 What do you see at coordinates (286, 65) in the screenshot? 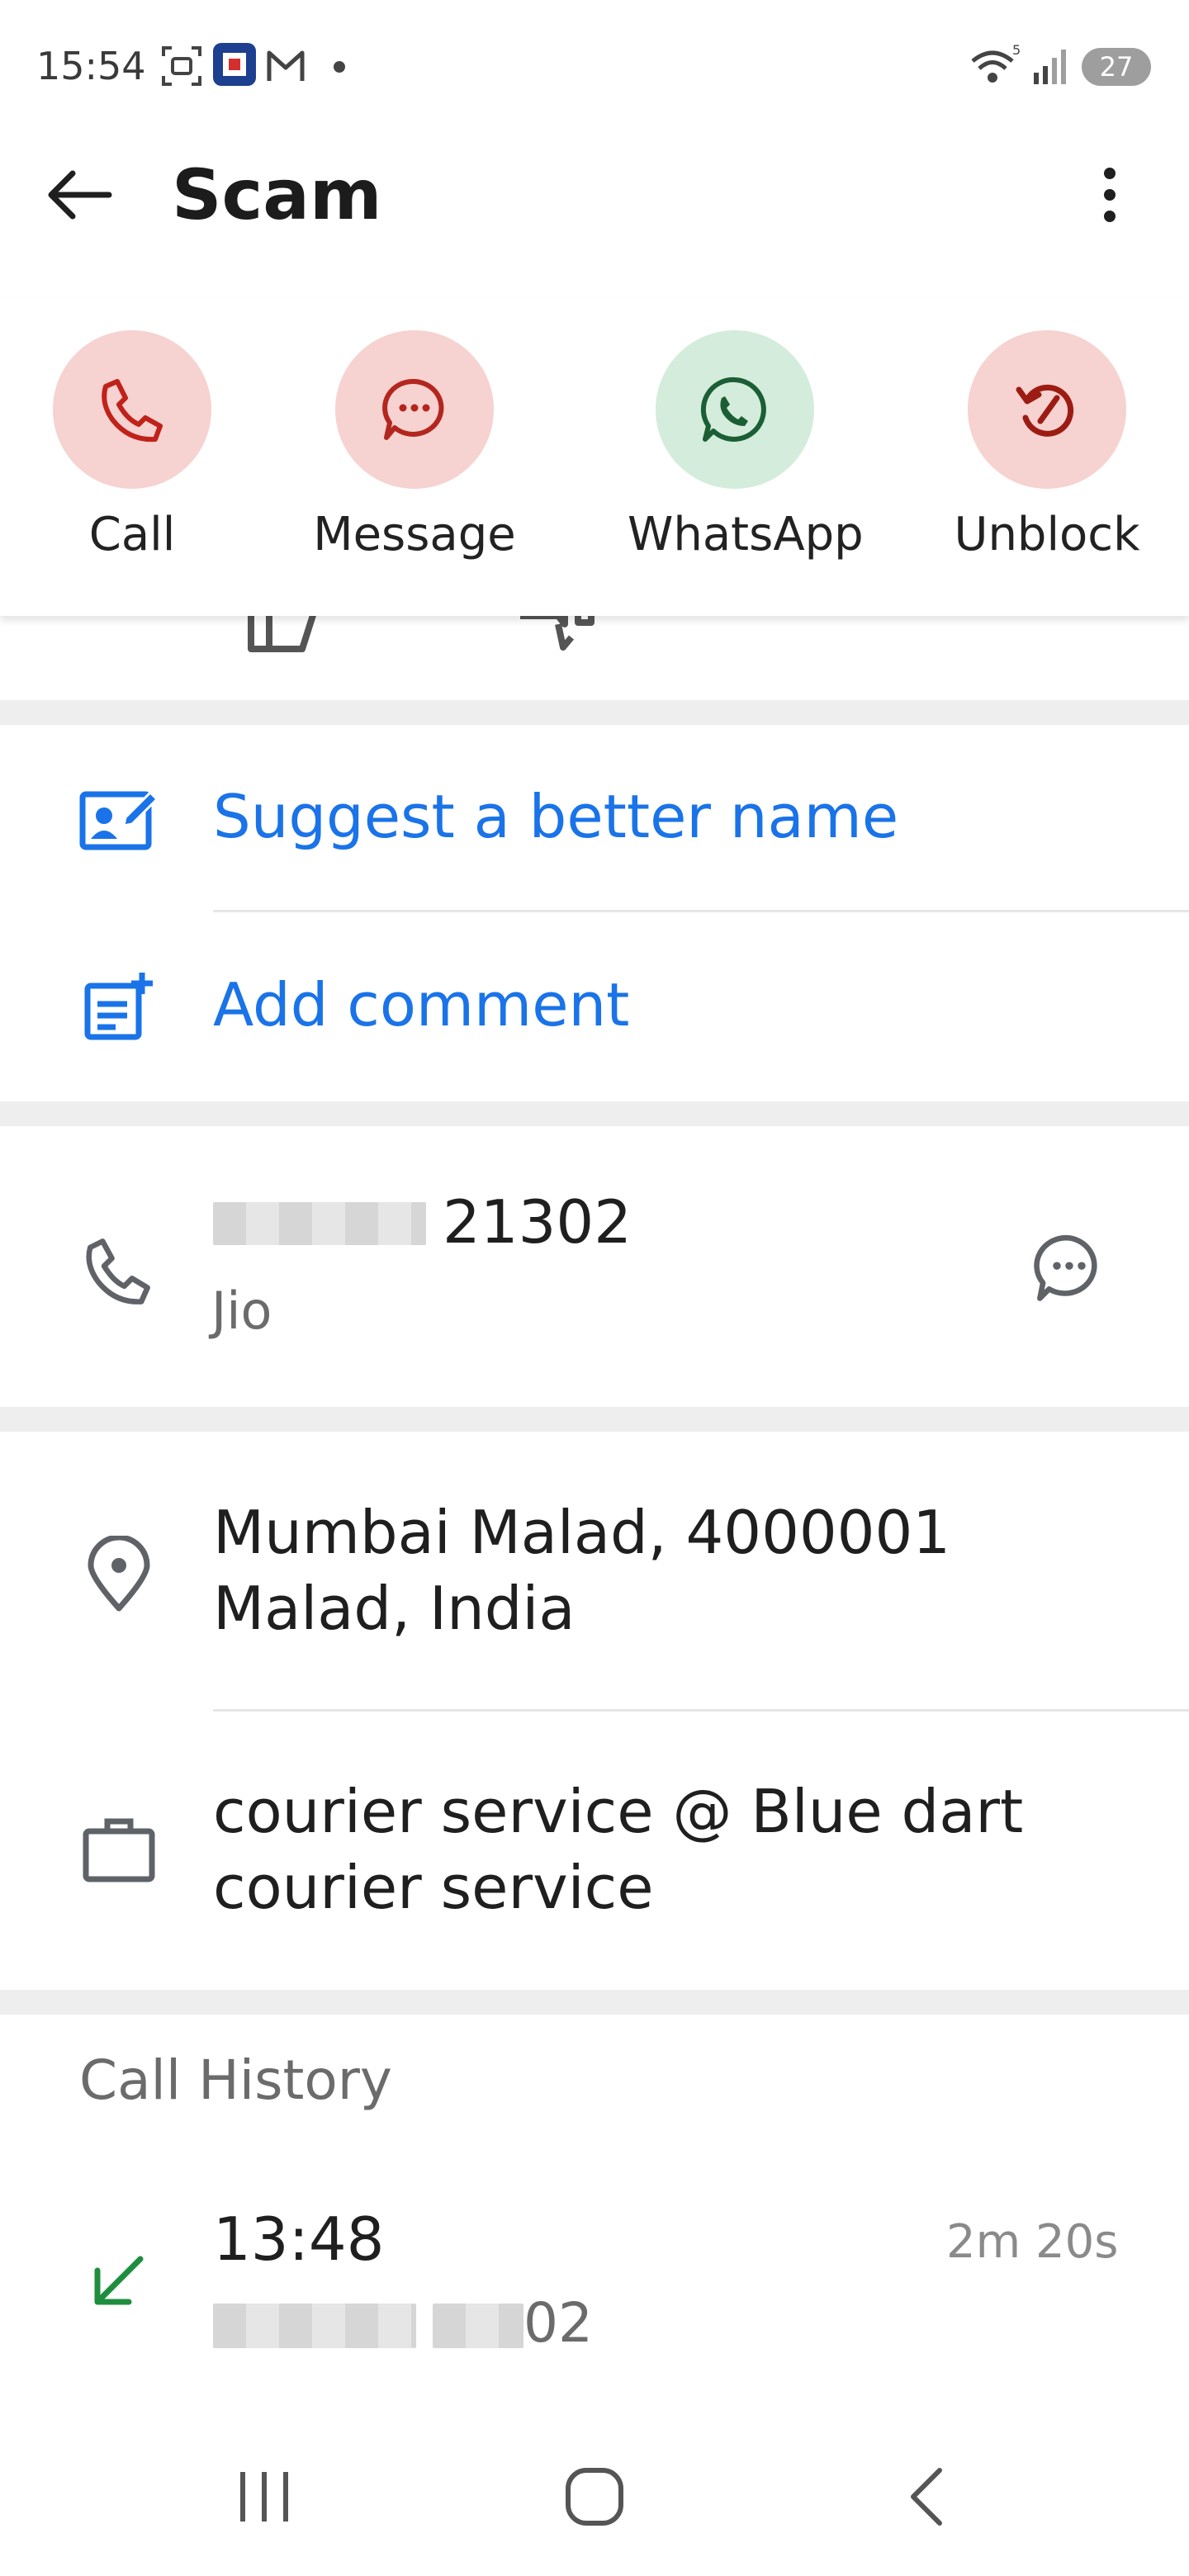
I see `gmail-icon` at bounding box center [286, 65].